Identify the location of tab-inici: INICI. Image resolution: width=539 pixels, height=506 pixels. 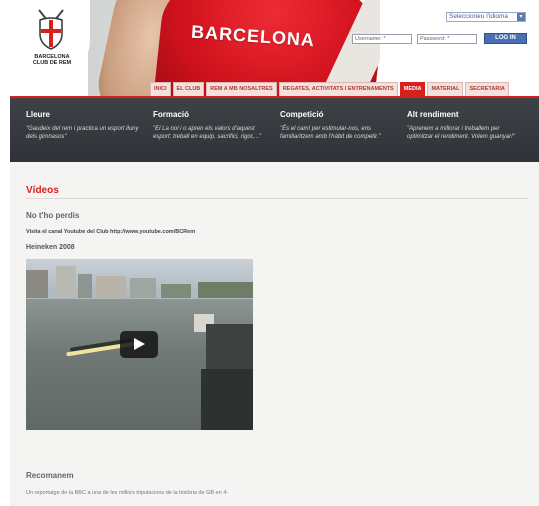
(160, 89).